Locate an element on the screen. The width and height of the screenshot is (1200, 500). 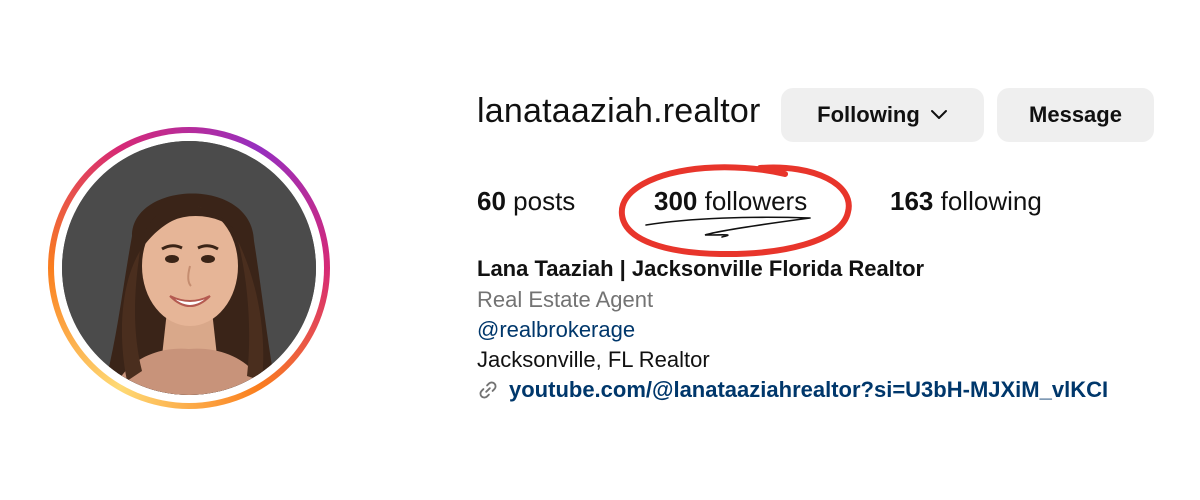
following-stat: 163 following is located at coordinates (966, 201).